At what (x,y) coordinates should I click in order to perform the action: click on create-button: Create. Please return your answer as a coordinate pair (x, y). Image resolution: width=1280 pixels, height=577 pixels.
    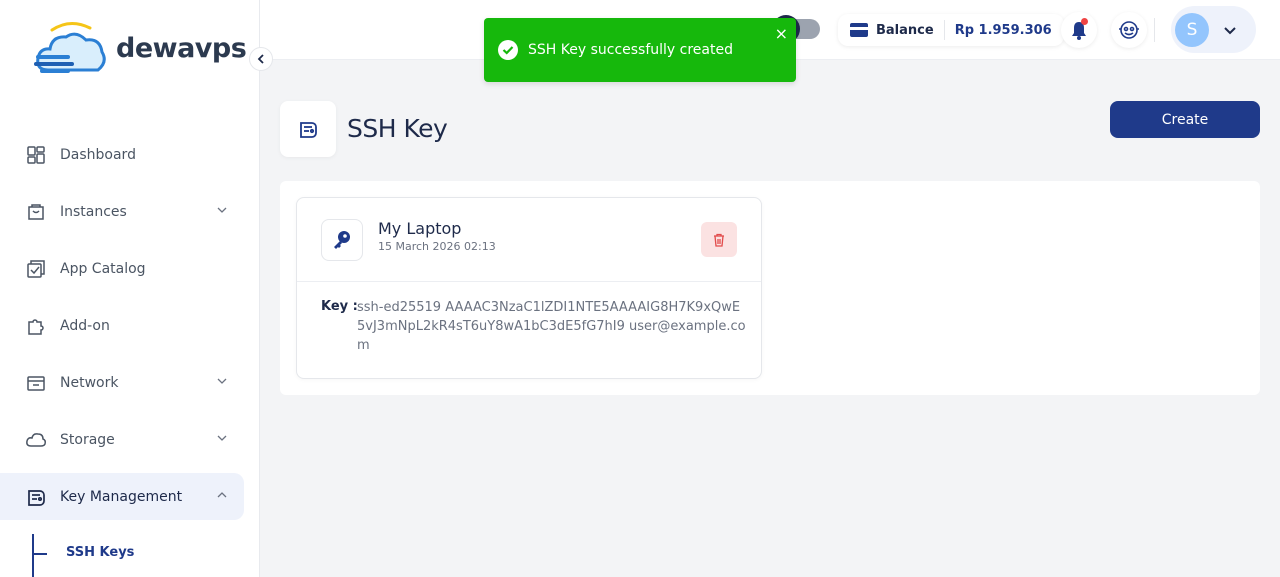
    Looking at the image, I should click on (1185, 119).